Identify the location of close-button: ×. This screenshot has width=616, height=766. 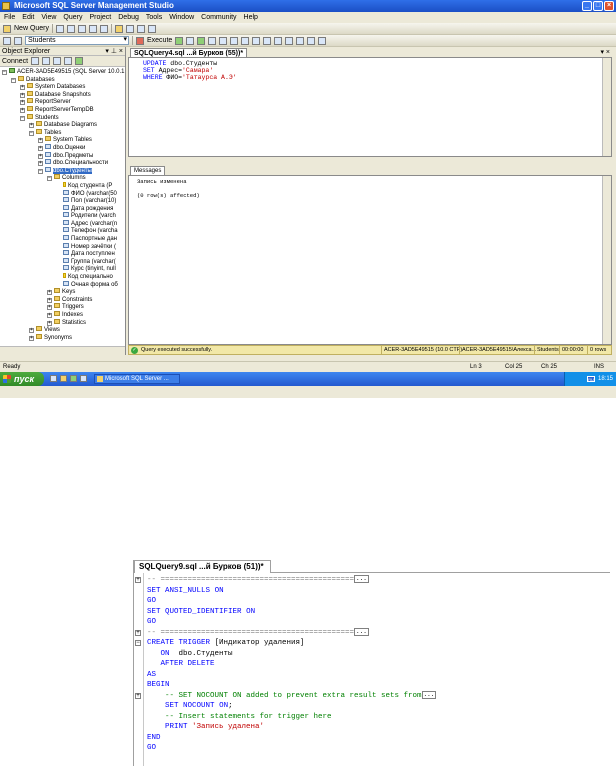
(609, 6).